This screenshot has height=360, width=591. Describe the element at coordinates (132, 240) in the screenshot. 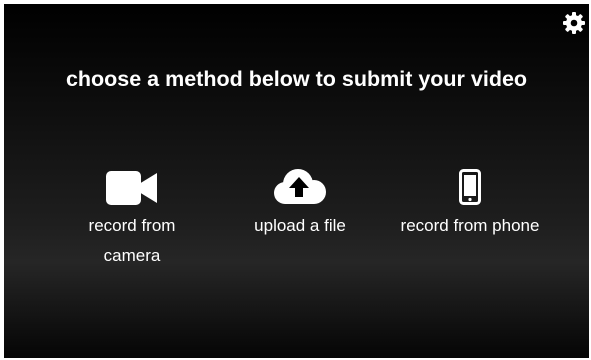

I see `record-from-camera-label: record from camera` at that location.